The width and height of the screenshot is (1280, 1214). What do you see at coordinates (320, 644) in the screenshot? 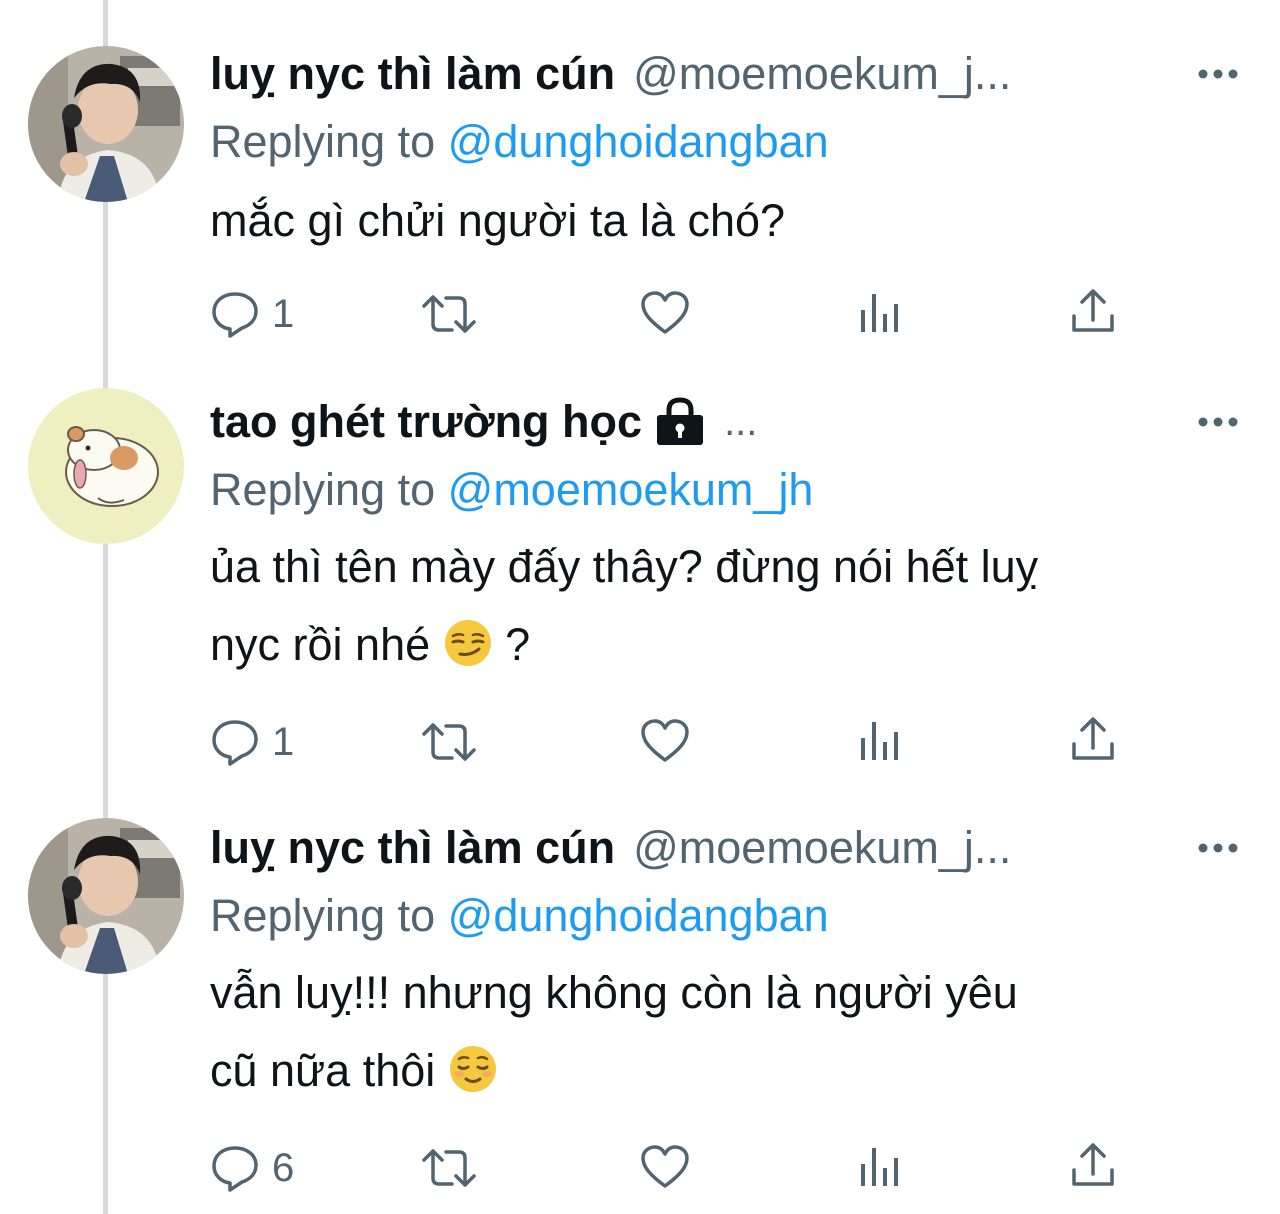
I see `tweet-text-line: nyc rồi nhé` at bounding box center [320, 644].